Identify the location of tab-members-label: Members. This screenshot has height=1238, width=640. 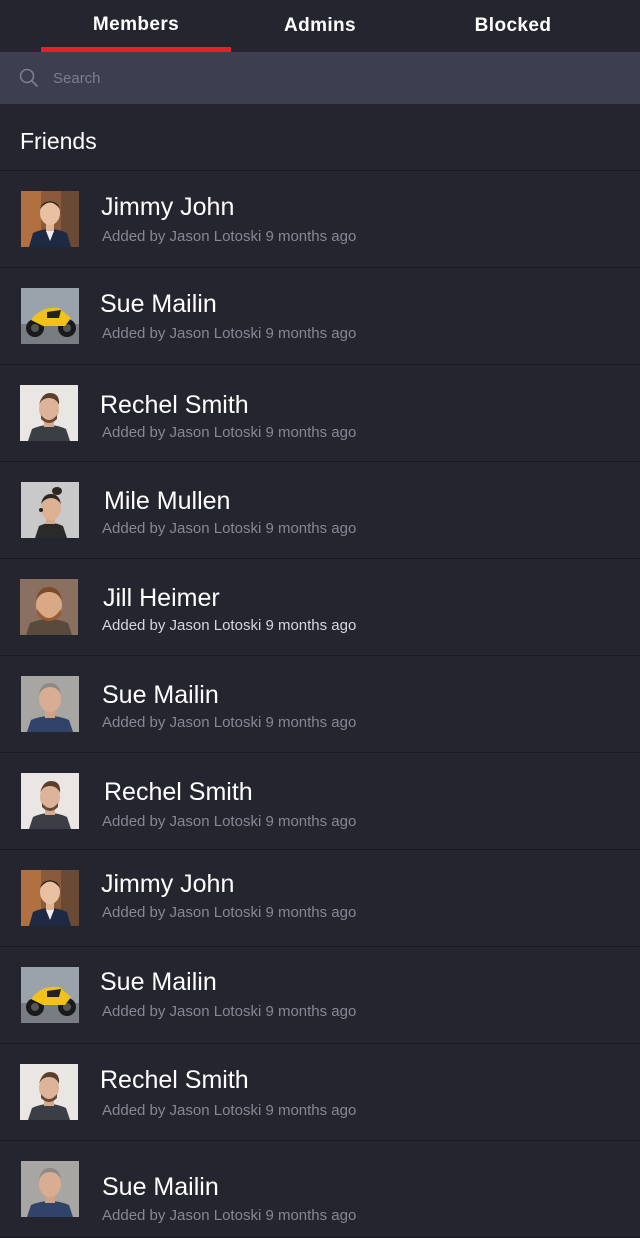
(136, 24).